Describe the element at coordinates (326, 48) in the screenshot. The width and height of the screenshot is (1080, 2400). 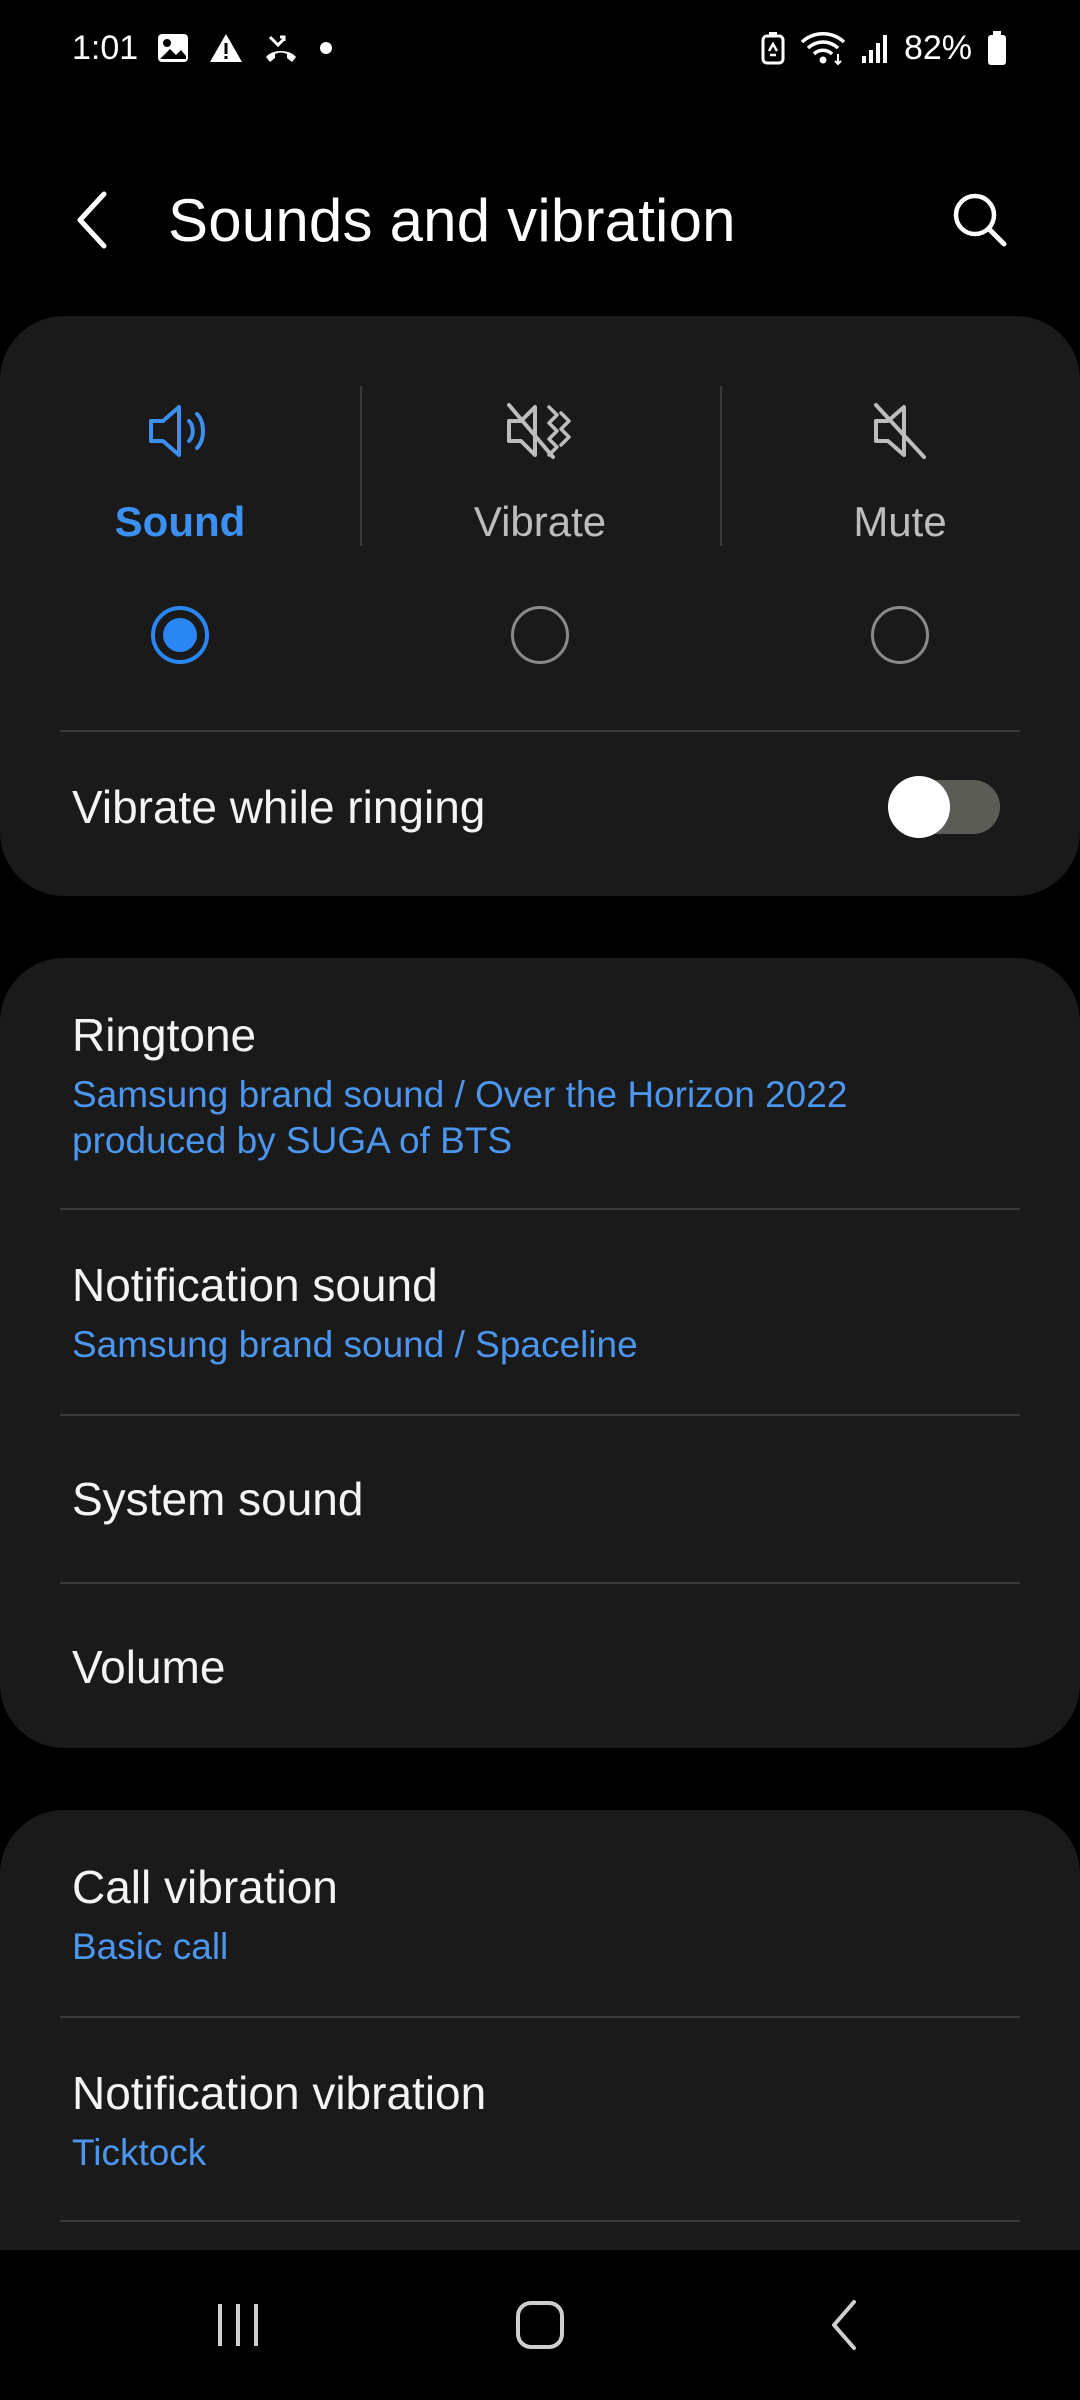
I see `dot-icon` at that location.